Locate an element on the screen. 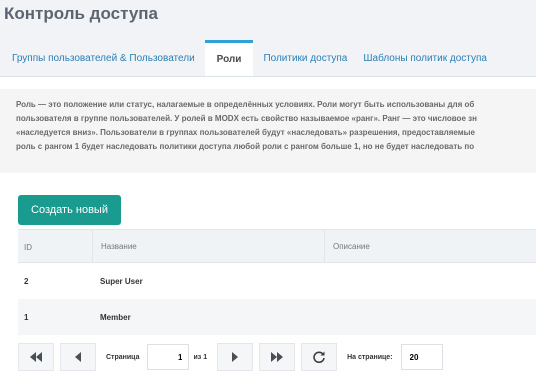  cell-id: 1 is located at coordinates (26, 317).